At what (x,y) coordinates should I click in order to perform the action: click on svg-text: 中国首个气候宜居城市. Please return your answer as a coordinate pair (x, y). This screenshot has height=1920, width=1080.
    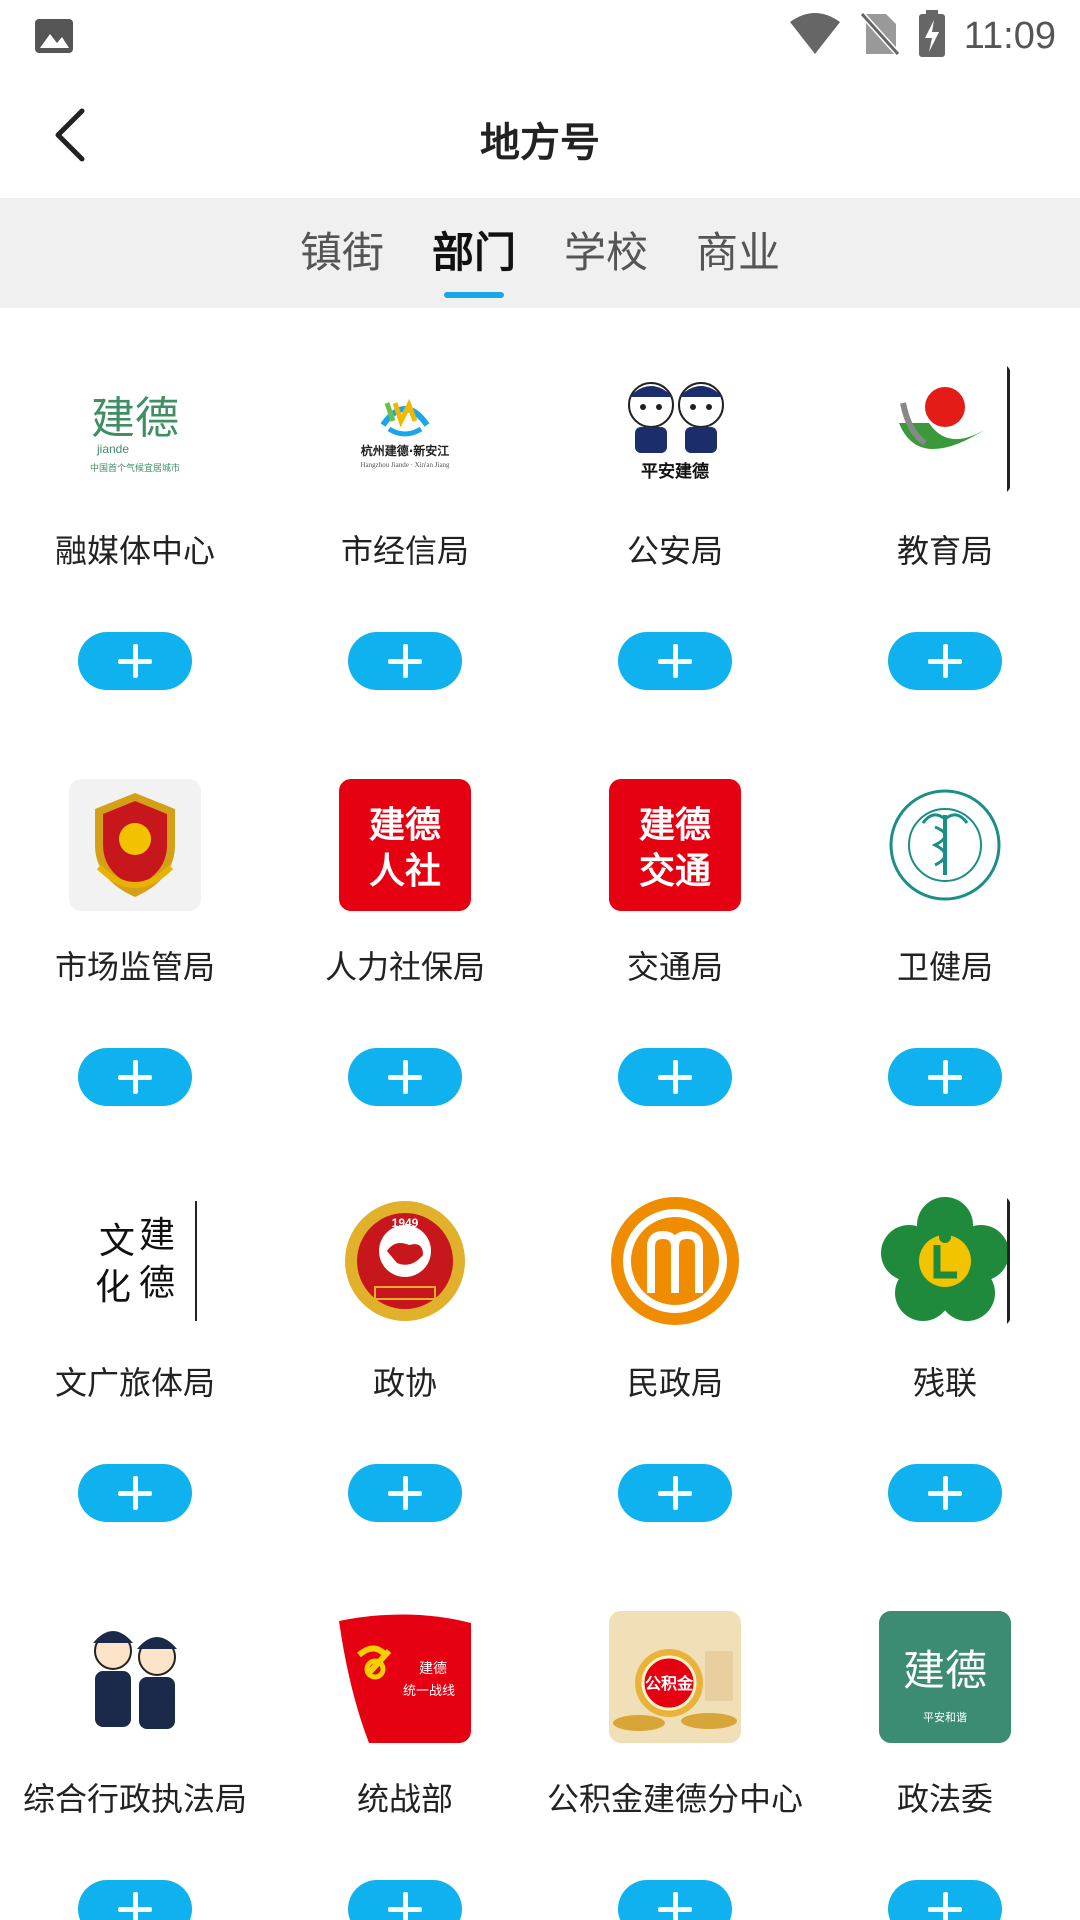
    Looking at the image, I should click on (135, 468).